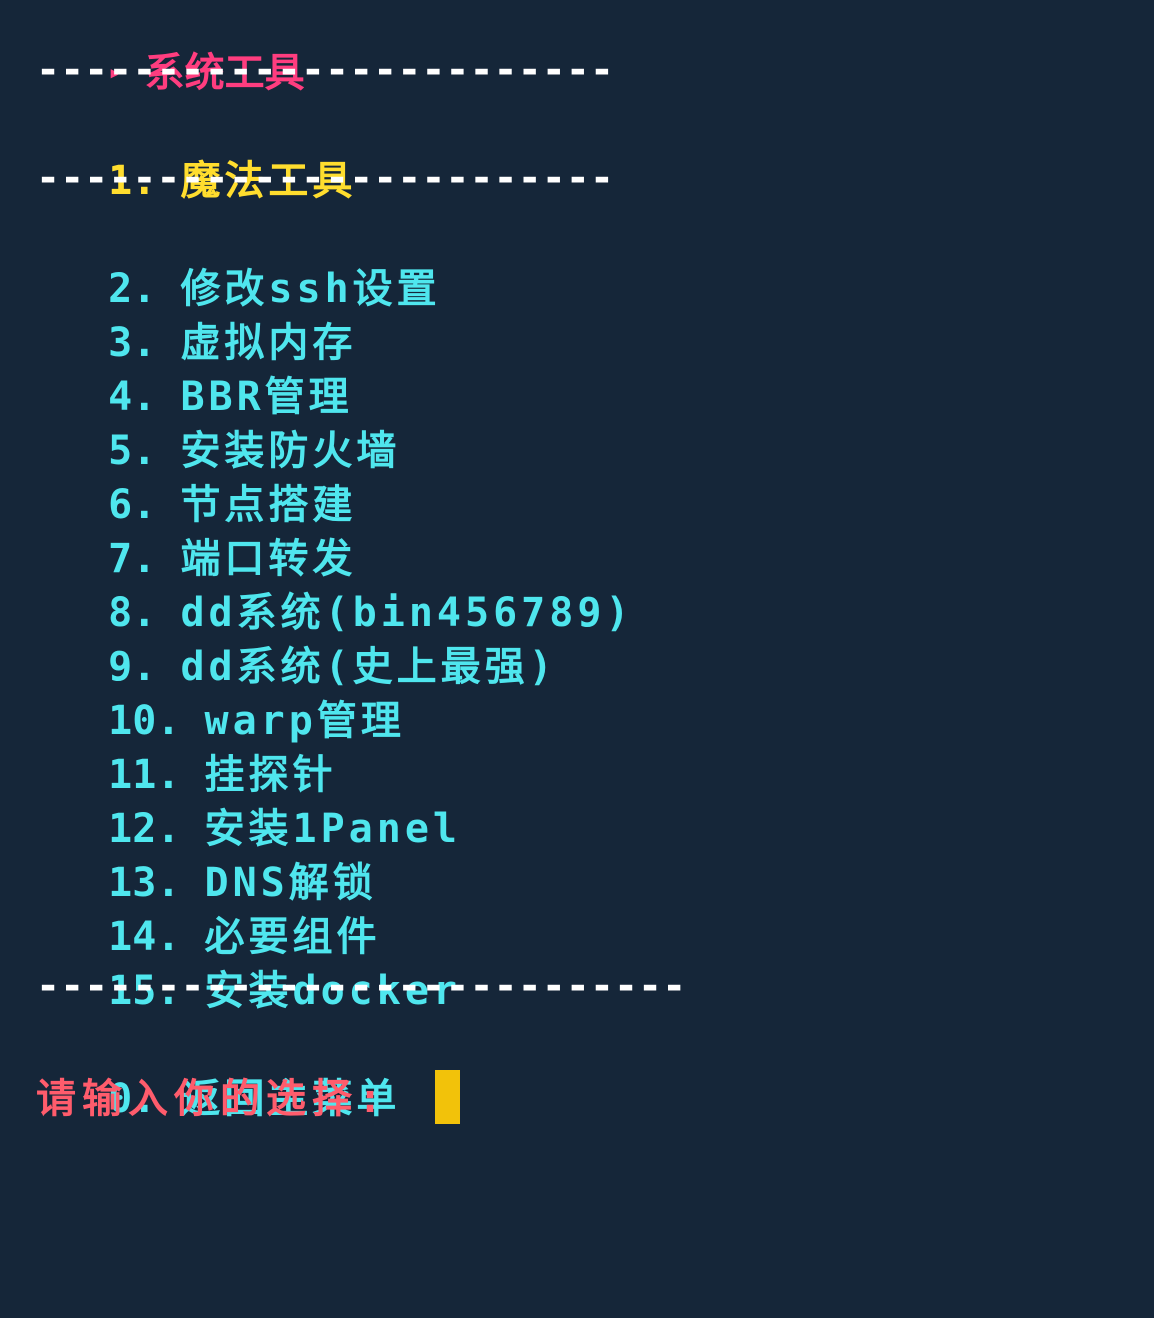  Describe the element at coordinates (206, 368) in the screenshot. I see `menu-item-bbr: 4. BBR管理` at that location.